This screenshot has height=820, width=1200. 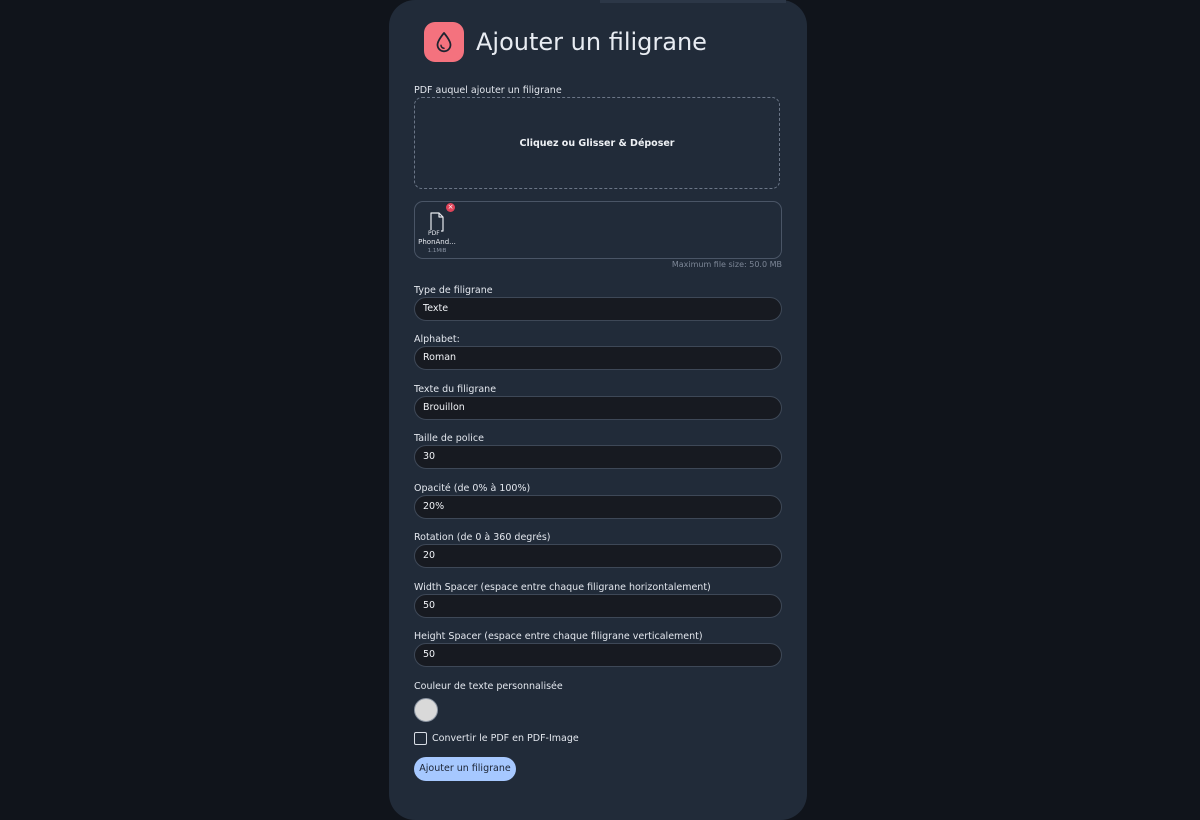 What do you see at coordinates (505, 738) in the screenshot?
I see `convert-to-image-label: Convertir le PDF en PDF-Image` at bounding box center [505, 738].